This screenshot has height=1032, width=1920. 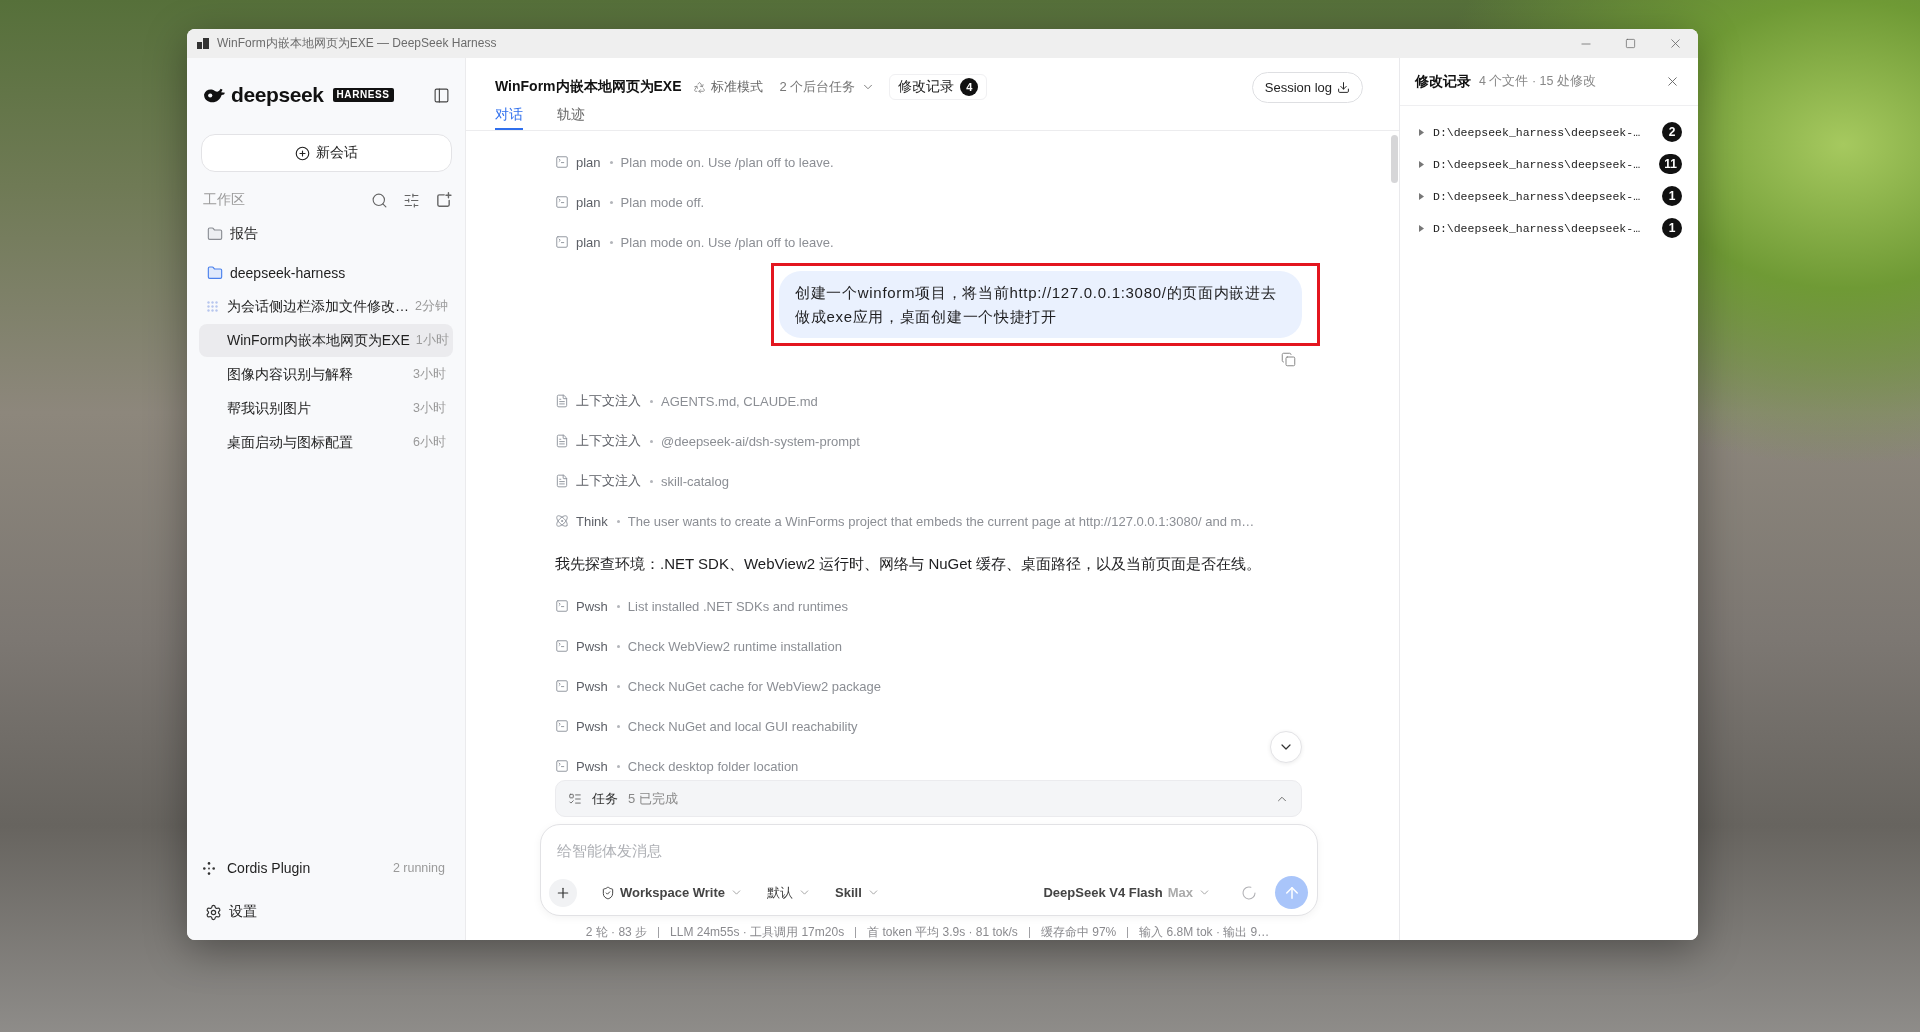 I want to click on message-input: 给智能体发消息, so click(x=927, y=850).